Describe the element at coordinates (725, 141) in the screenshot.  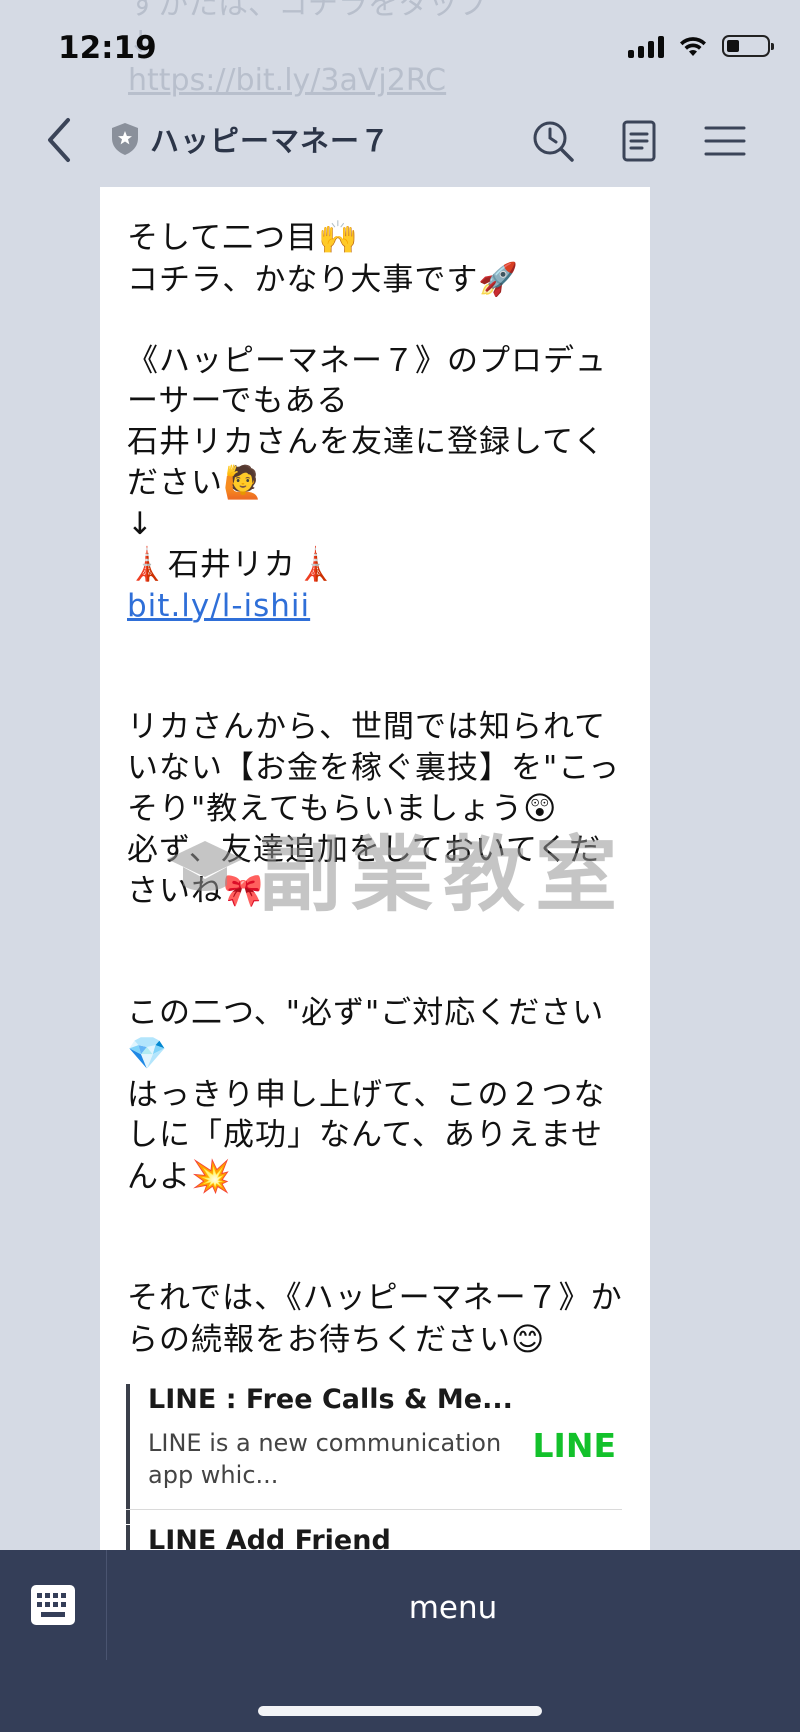
I see `menu-hamburger-icon` at that location.